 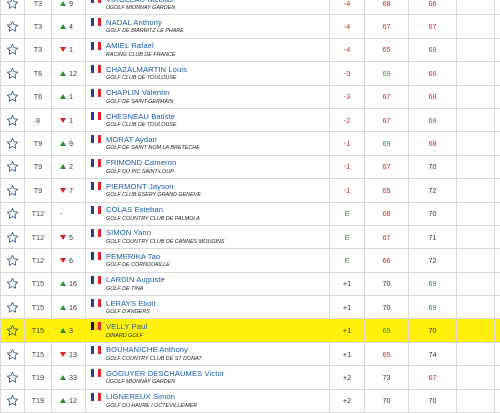 I want to click on player-name-link: VIROLEAU Nicolas, so click(x=140, y=2).